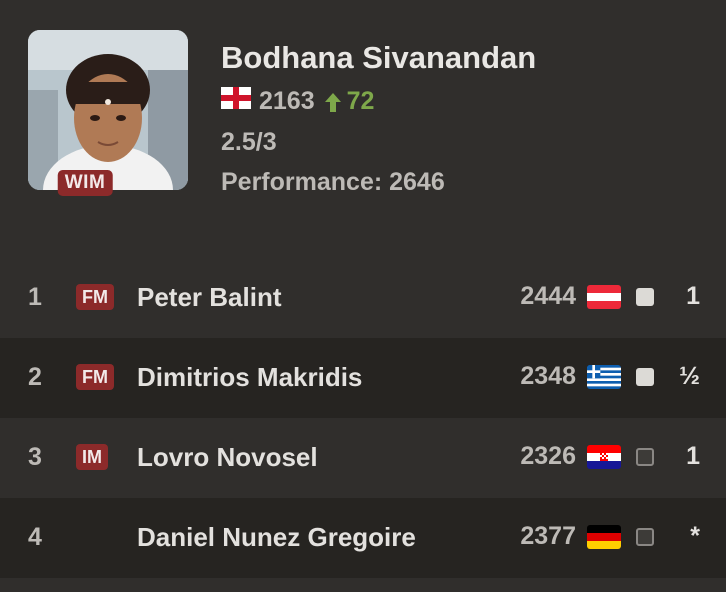 This screenshot has height=592, width=726. What do you see at coordinates (92, 457) in the screenshot?
I see `opponent-title-badge: IM` at bounding box center [92, 457].